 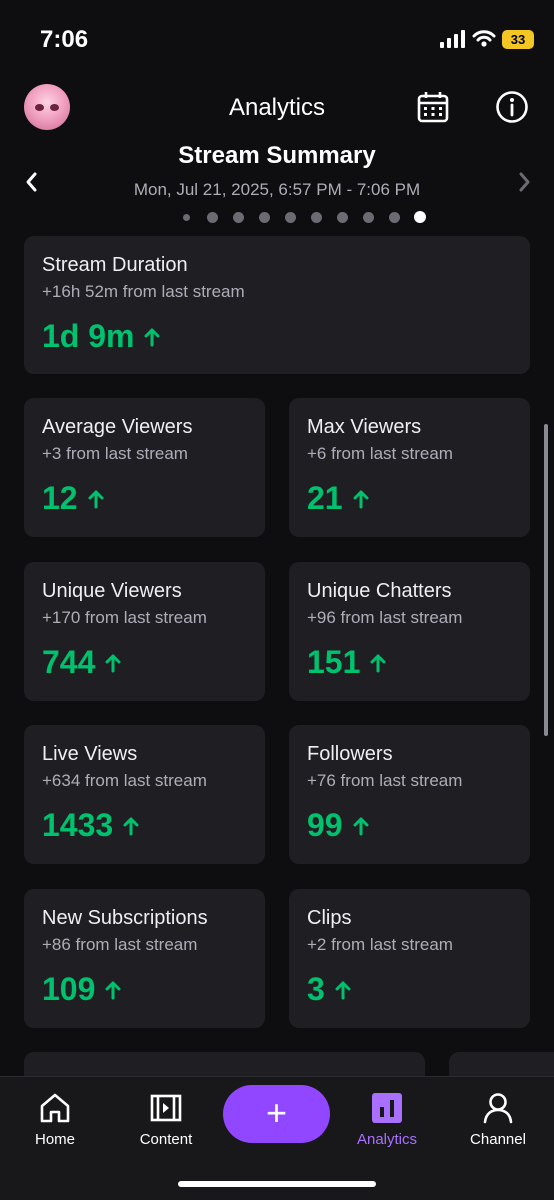 I want to click on stat-change: +16h 52m from last stream, so click(x=143, y=291).